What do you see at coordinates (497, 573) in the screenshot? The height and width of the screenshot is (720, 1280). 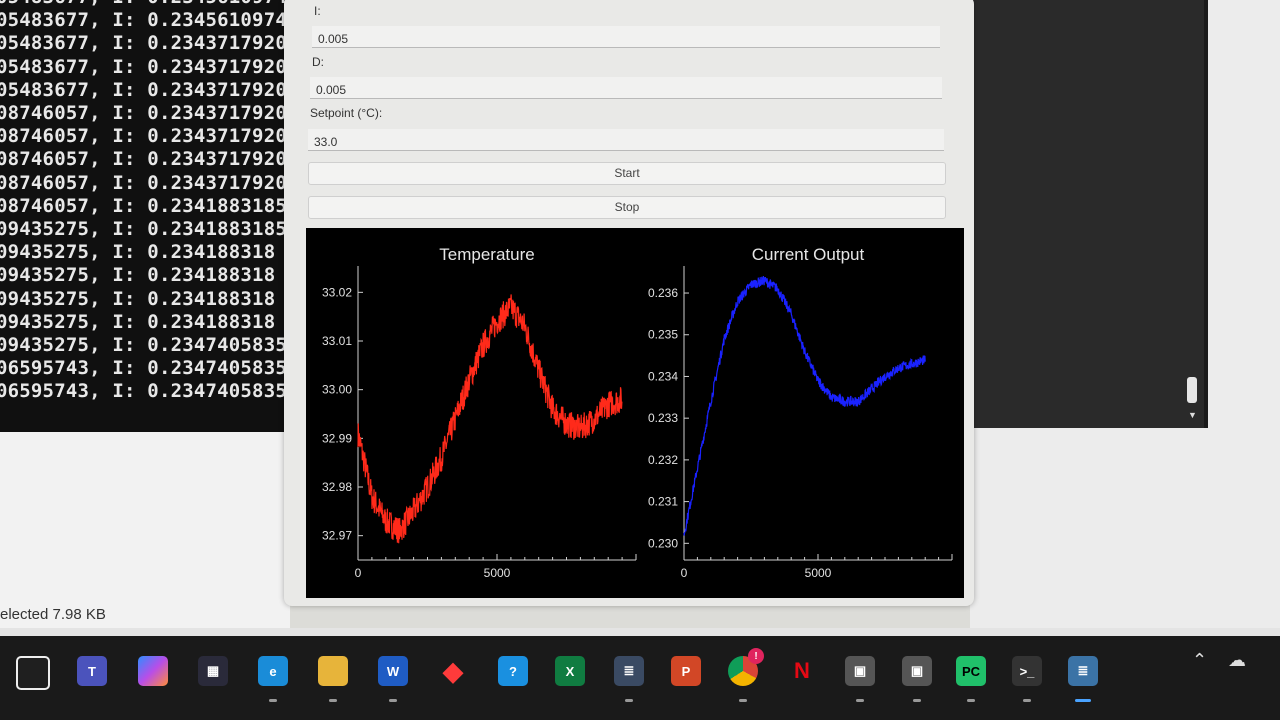 I see `temperature-x-tick-label: 5000` at bounding box center [497, 573].